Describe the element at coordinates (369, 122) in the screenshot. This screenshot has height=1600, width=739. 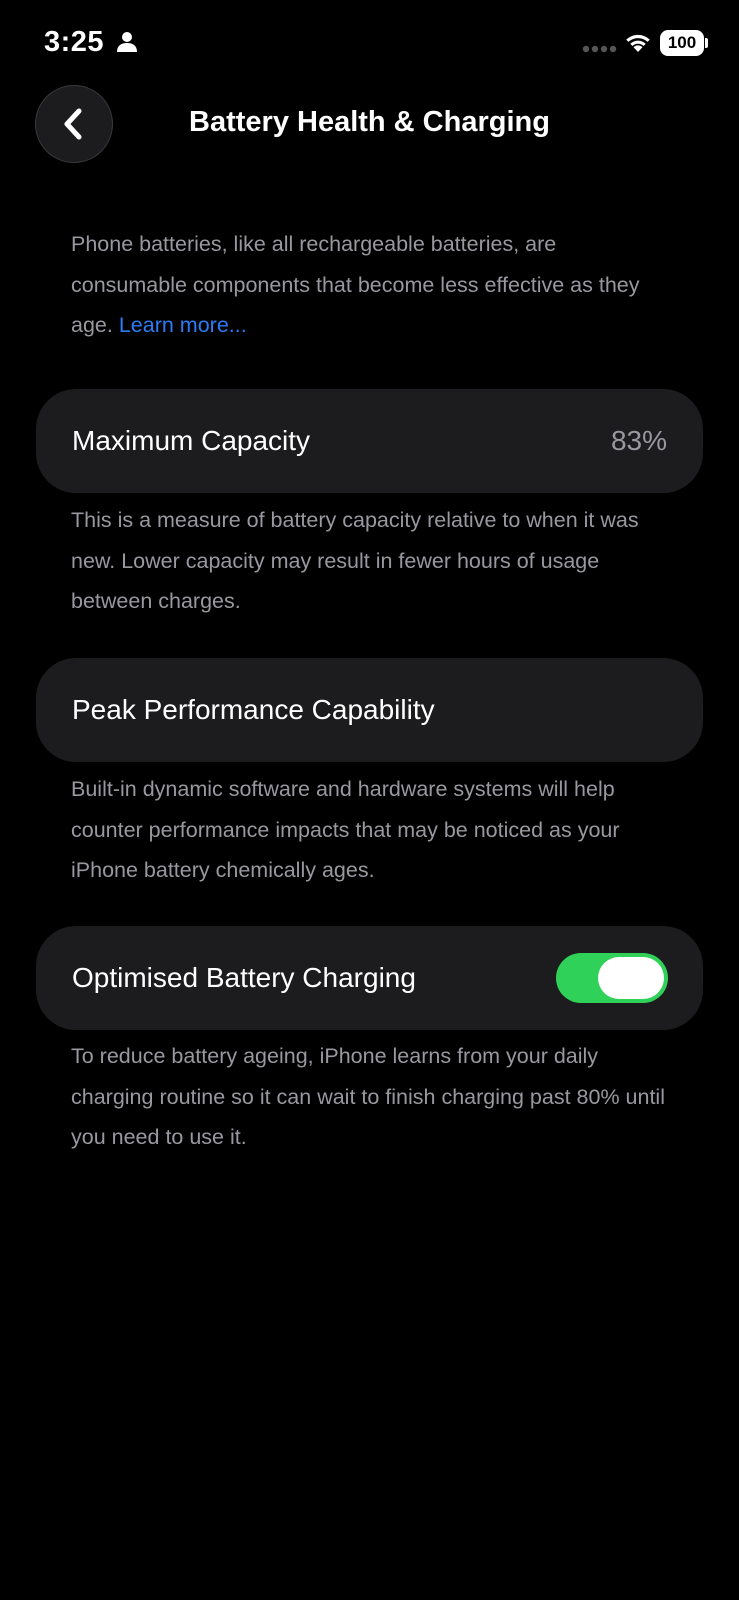
I see `page-title: Battery Health & Charging` at that location.